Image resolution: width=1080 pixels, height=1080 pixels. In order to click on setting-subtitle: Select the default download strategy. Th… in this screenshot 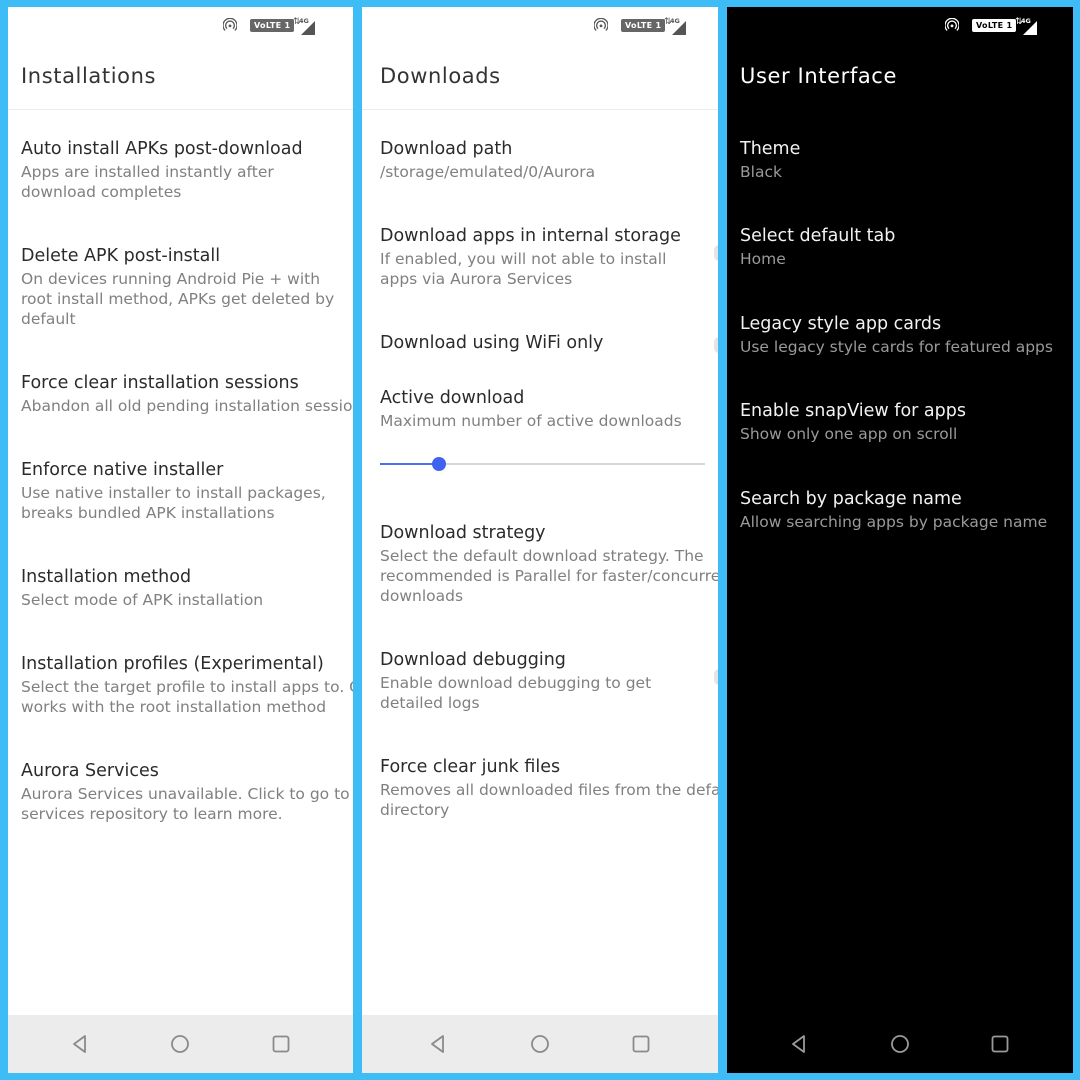, I will do `click(549, 576)`.